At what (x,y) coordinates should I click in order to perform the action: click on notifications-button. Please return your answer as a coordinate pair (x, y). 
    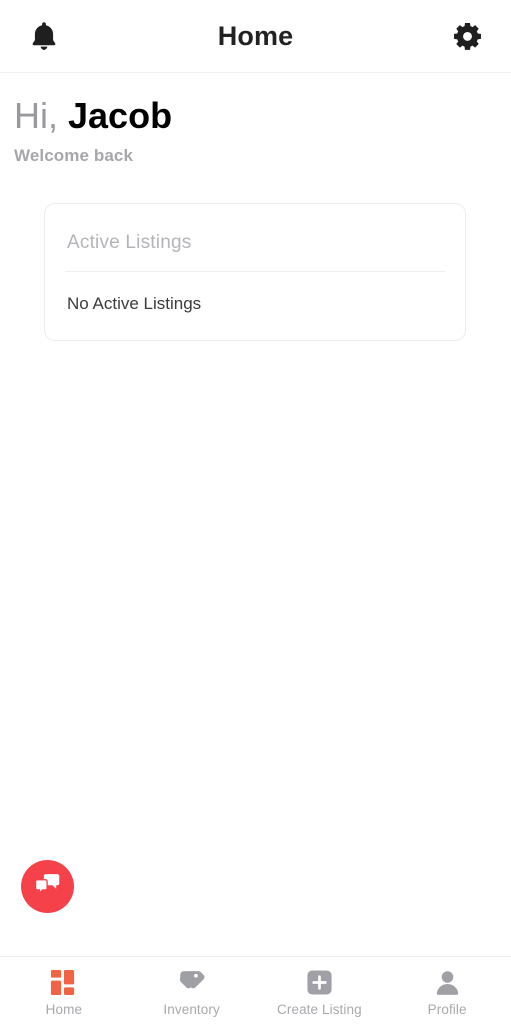
    Looking at the image, I should click on (44, 36).